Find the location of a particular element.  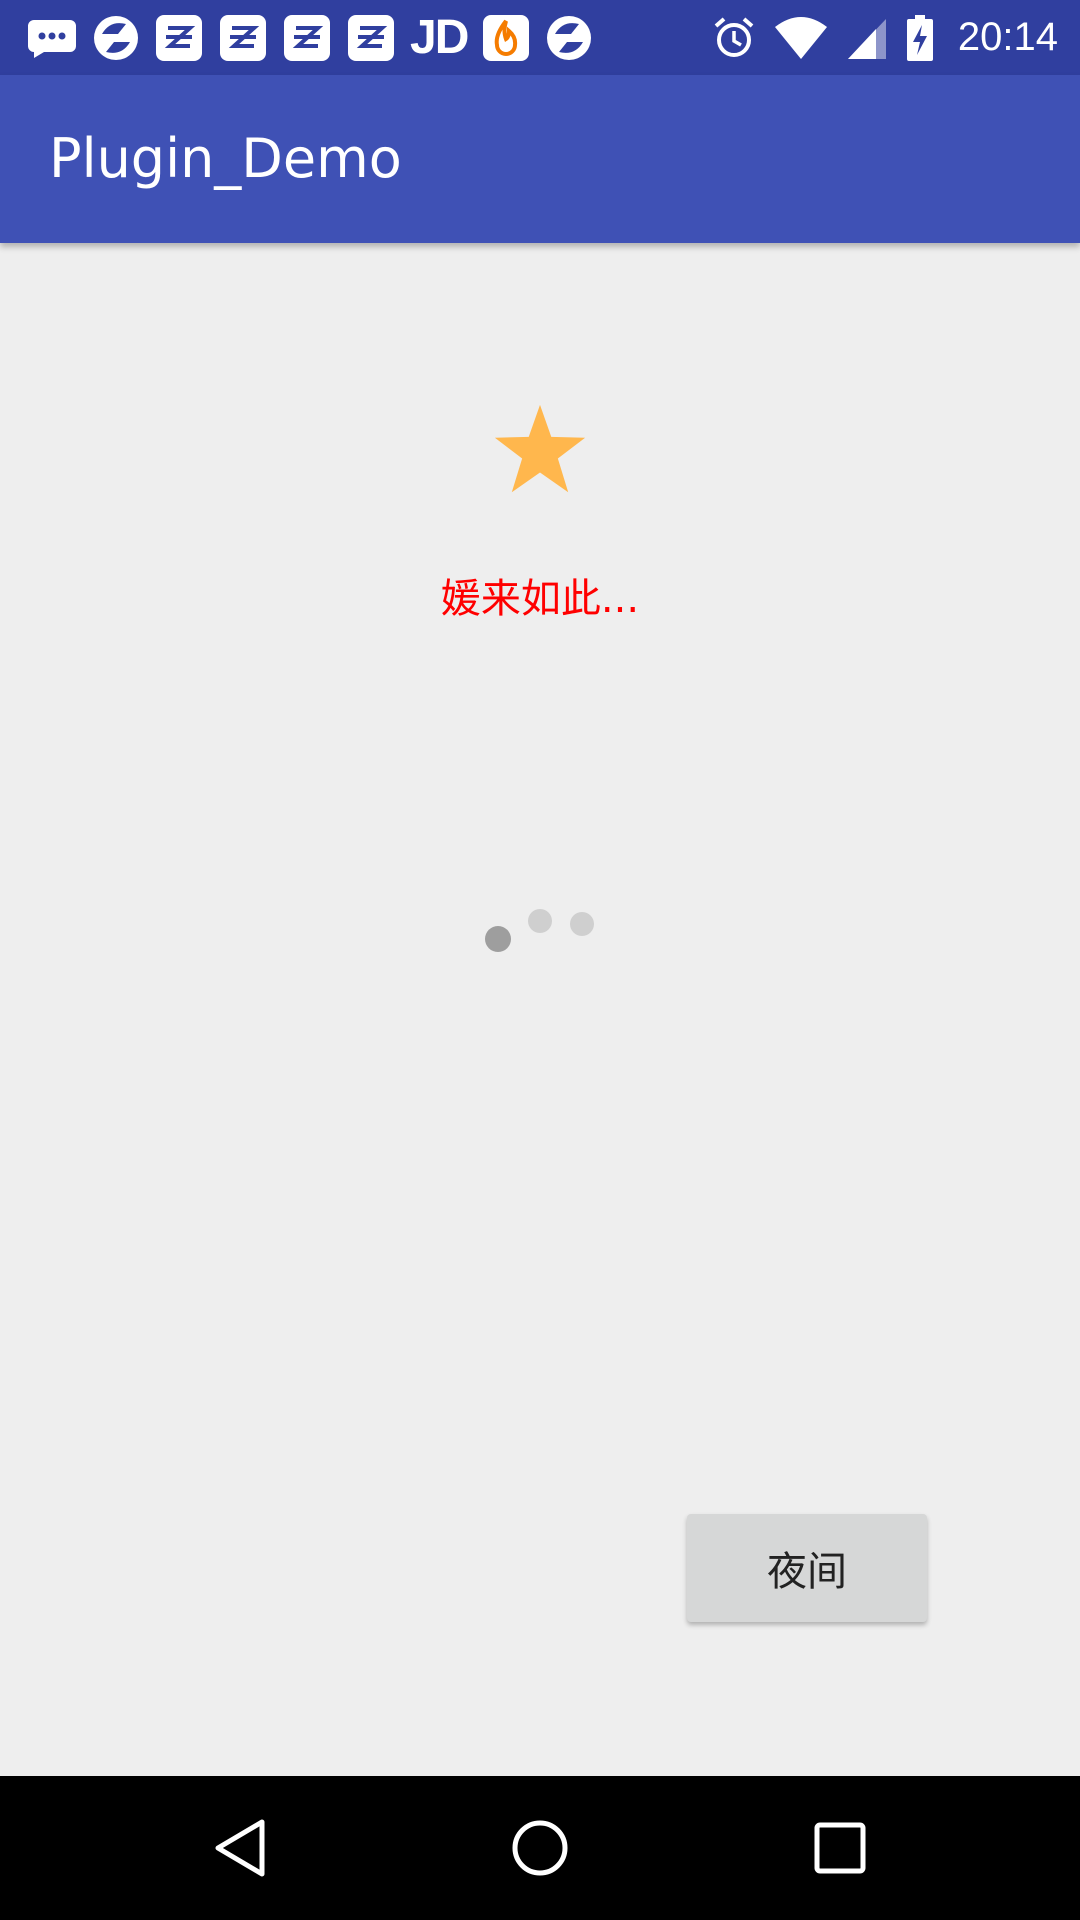

fire-app-icon is located at coordinates (506, 37).